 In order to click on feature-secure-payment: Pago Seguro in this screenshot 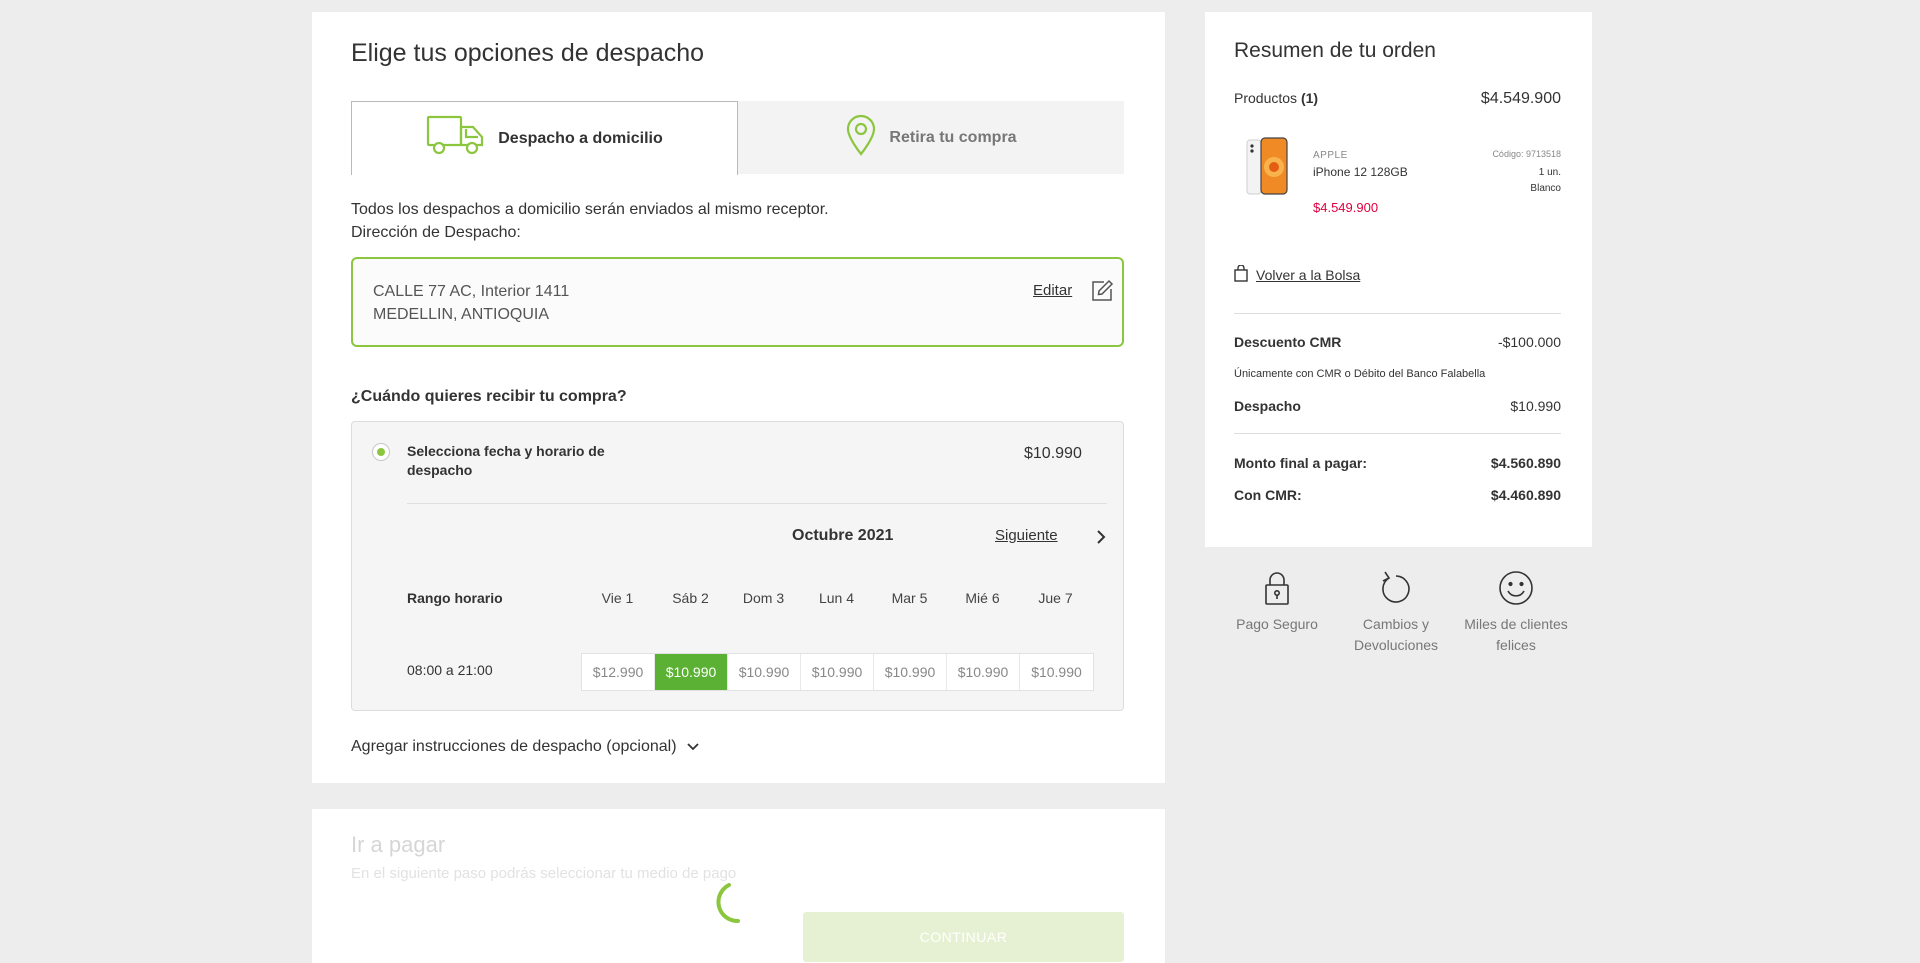, I will do `click(1277, 602)`.